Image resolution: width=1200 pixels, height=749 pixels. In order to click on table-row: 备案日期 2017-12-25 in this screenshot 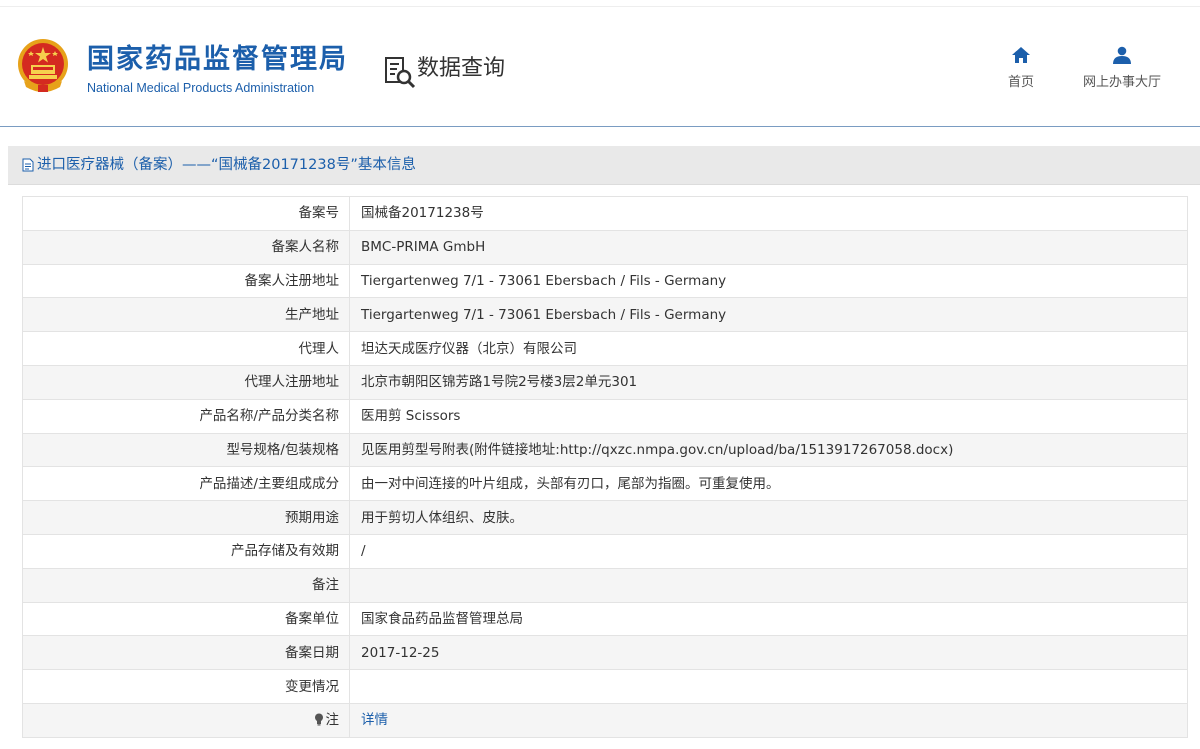, I will do `click(605, 653)`.